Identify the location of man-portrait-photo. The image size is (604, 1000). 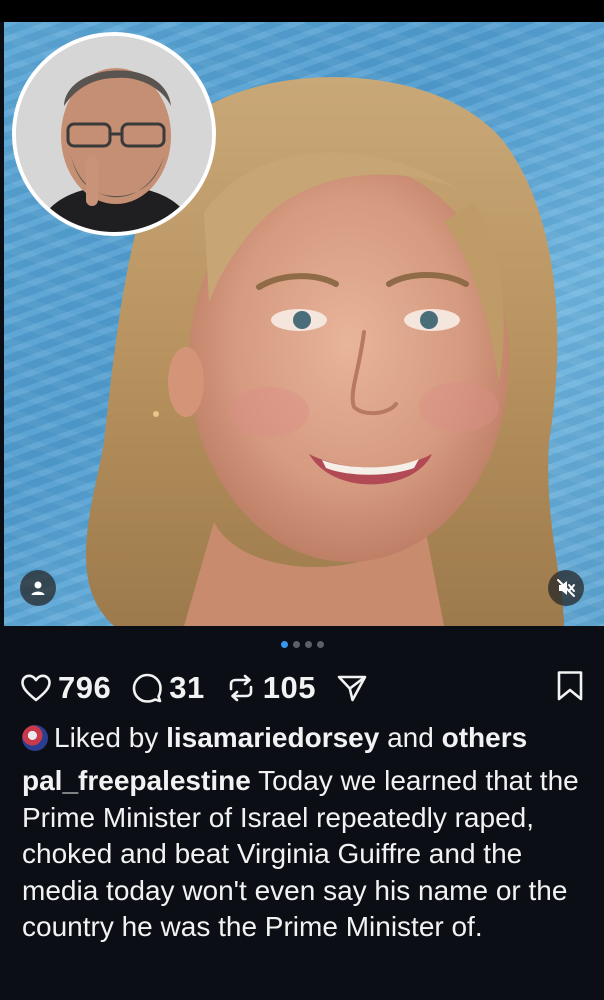
(114, 134).